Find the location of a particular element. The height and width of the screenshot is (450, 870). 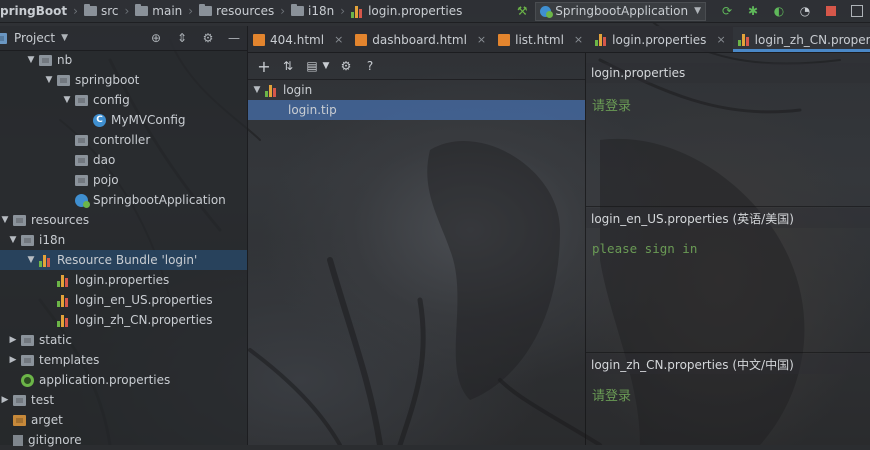

breadcrumb-label: i18n is located at coordinates (321, 11).